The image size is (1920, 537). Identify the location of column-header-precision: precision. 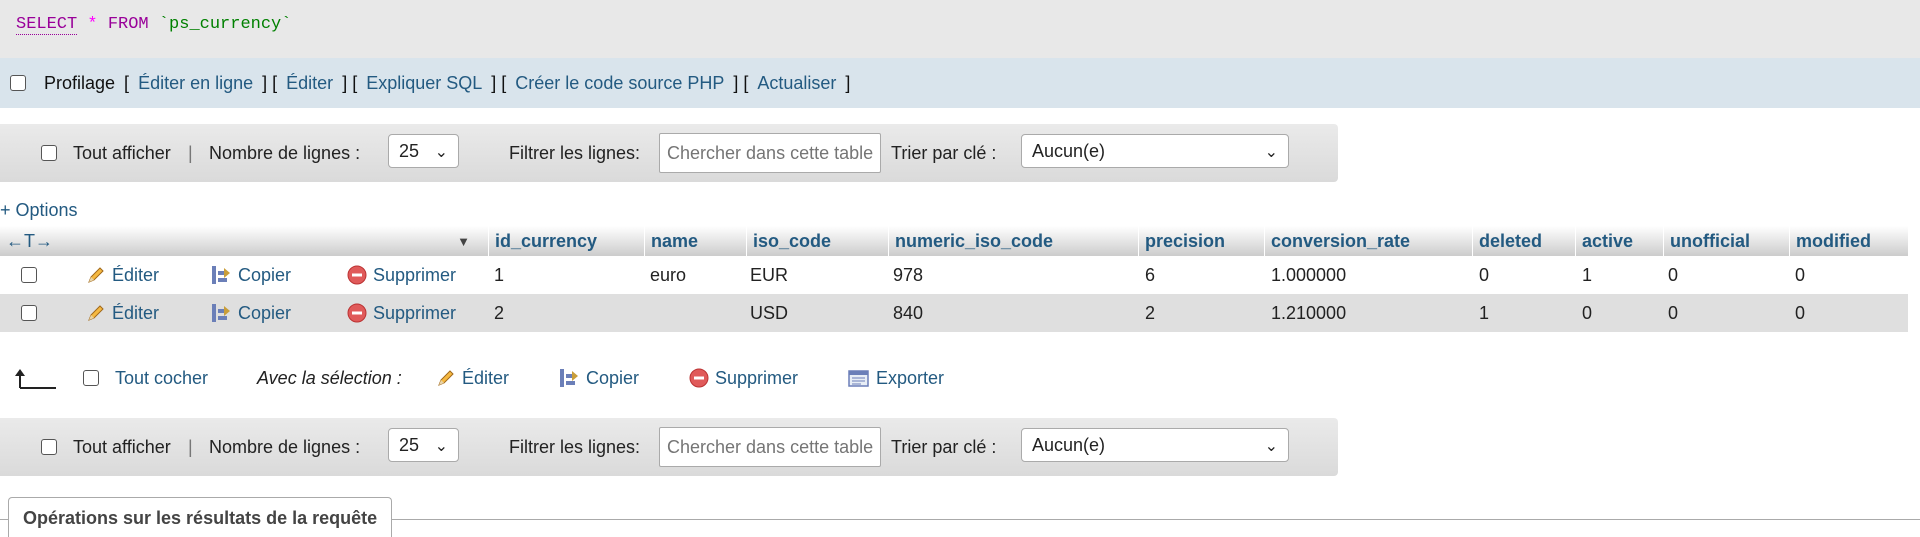
(1201, 241).